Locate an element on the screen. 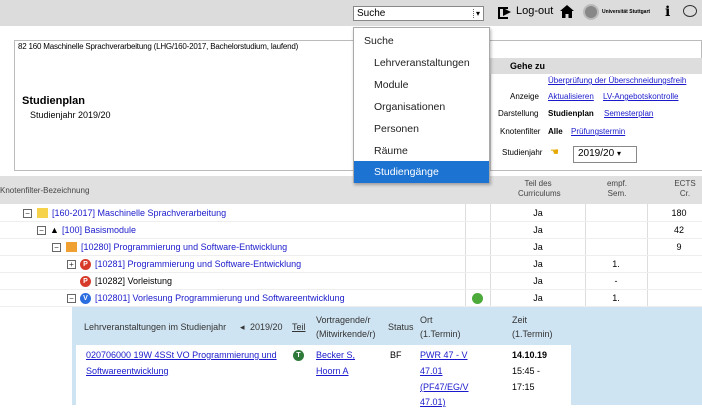  lecturer-link-2: Hoorn A is located at coordinates (332, 371).